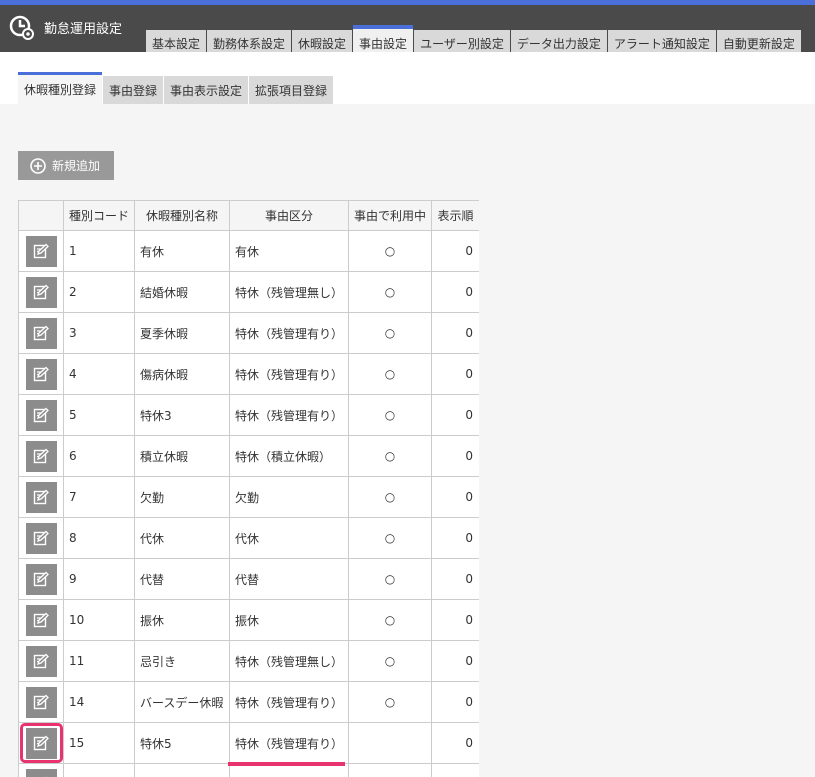  Describe the element at coordinates (455, 215) in the screenshot. I see `header-order: 表示順` at that location.